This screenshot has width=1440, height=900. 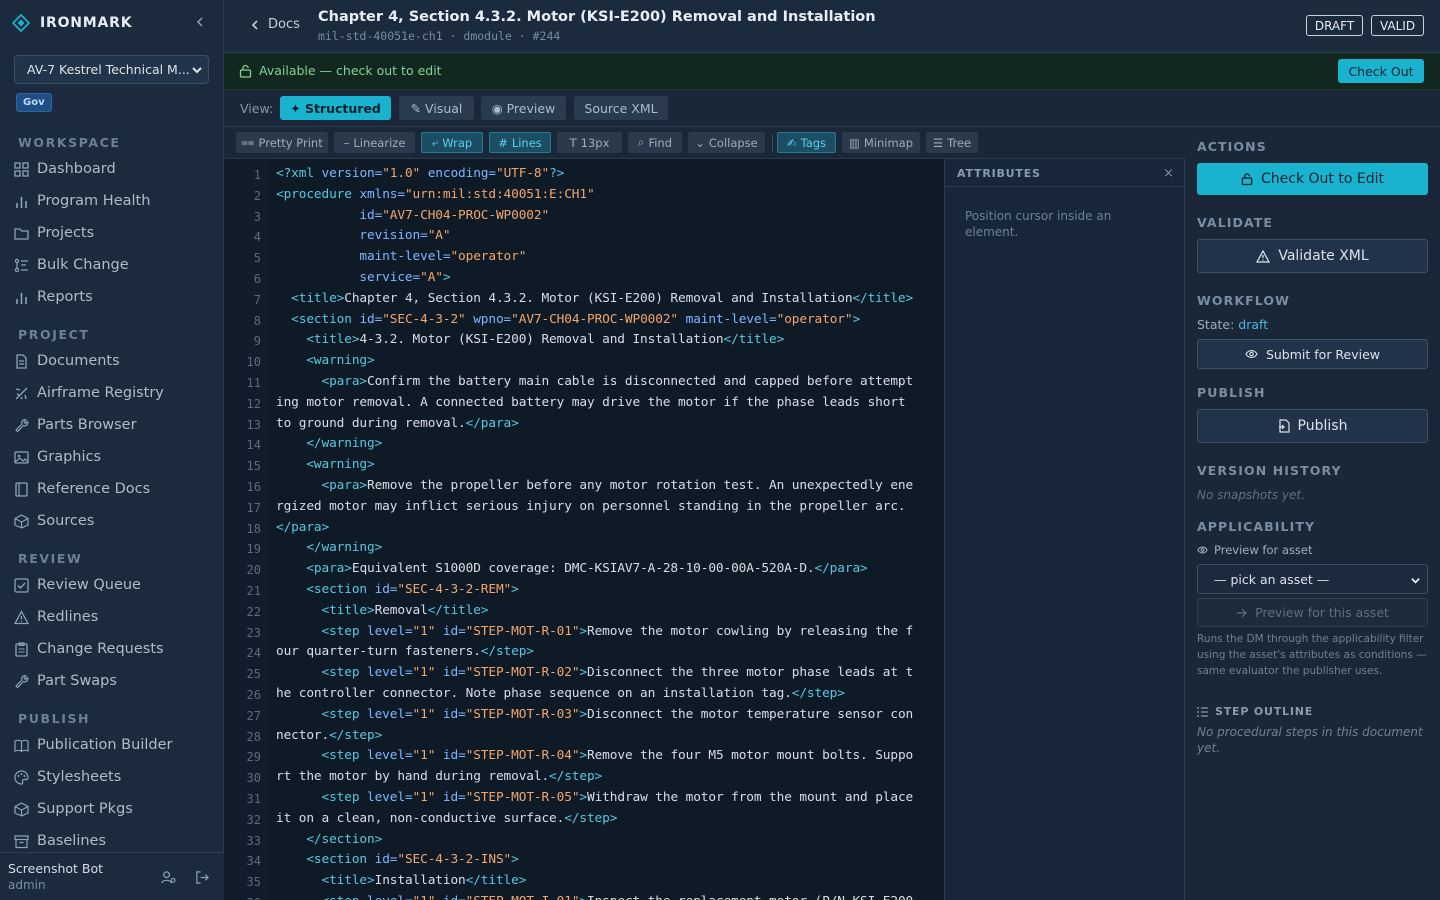 What do you see at coordinates (253, 611) in the screenshot?
I see `line-number: 22` at bounding box center [253, 611].